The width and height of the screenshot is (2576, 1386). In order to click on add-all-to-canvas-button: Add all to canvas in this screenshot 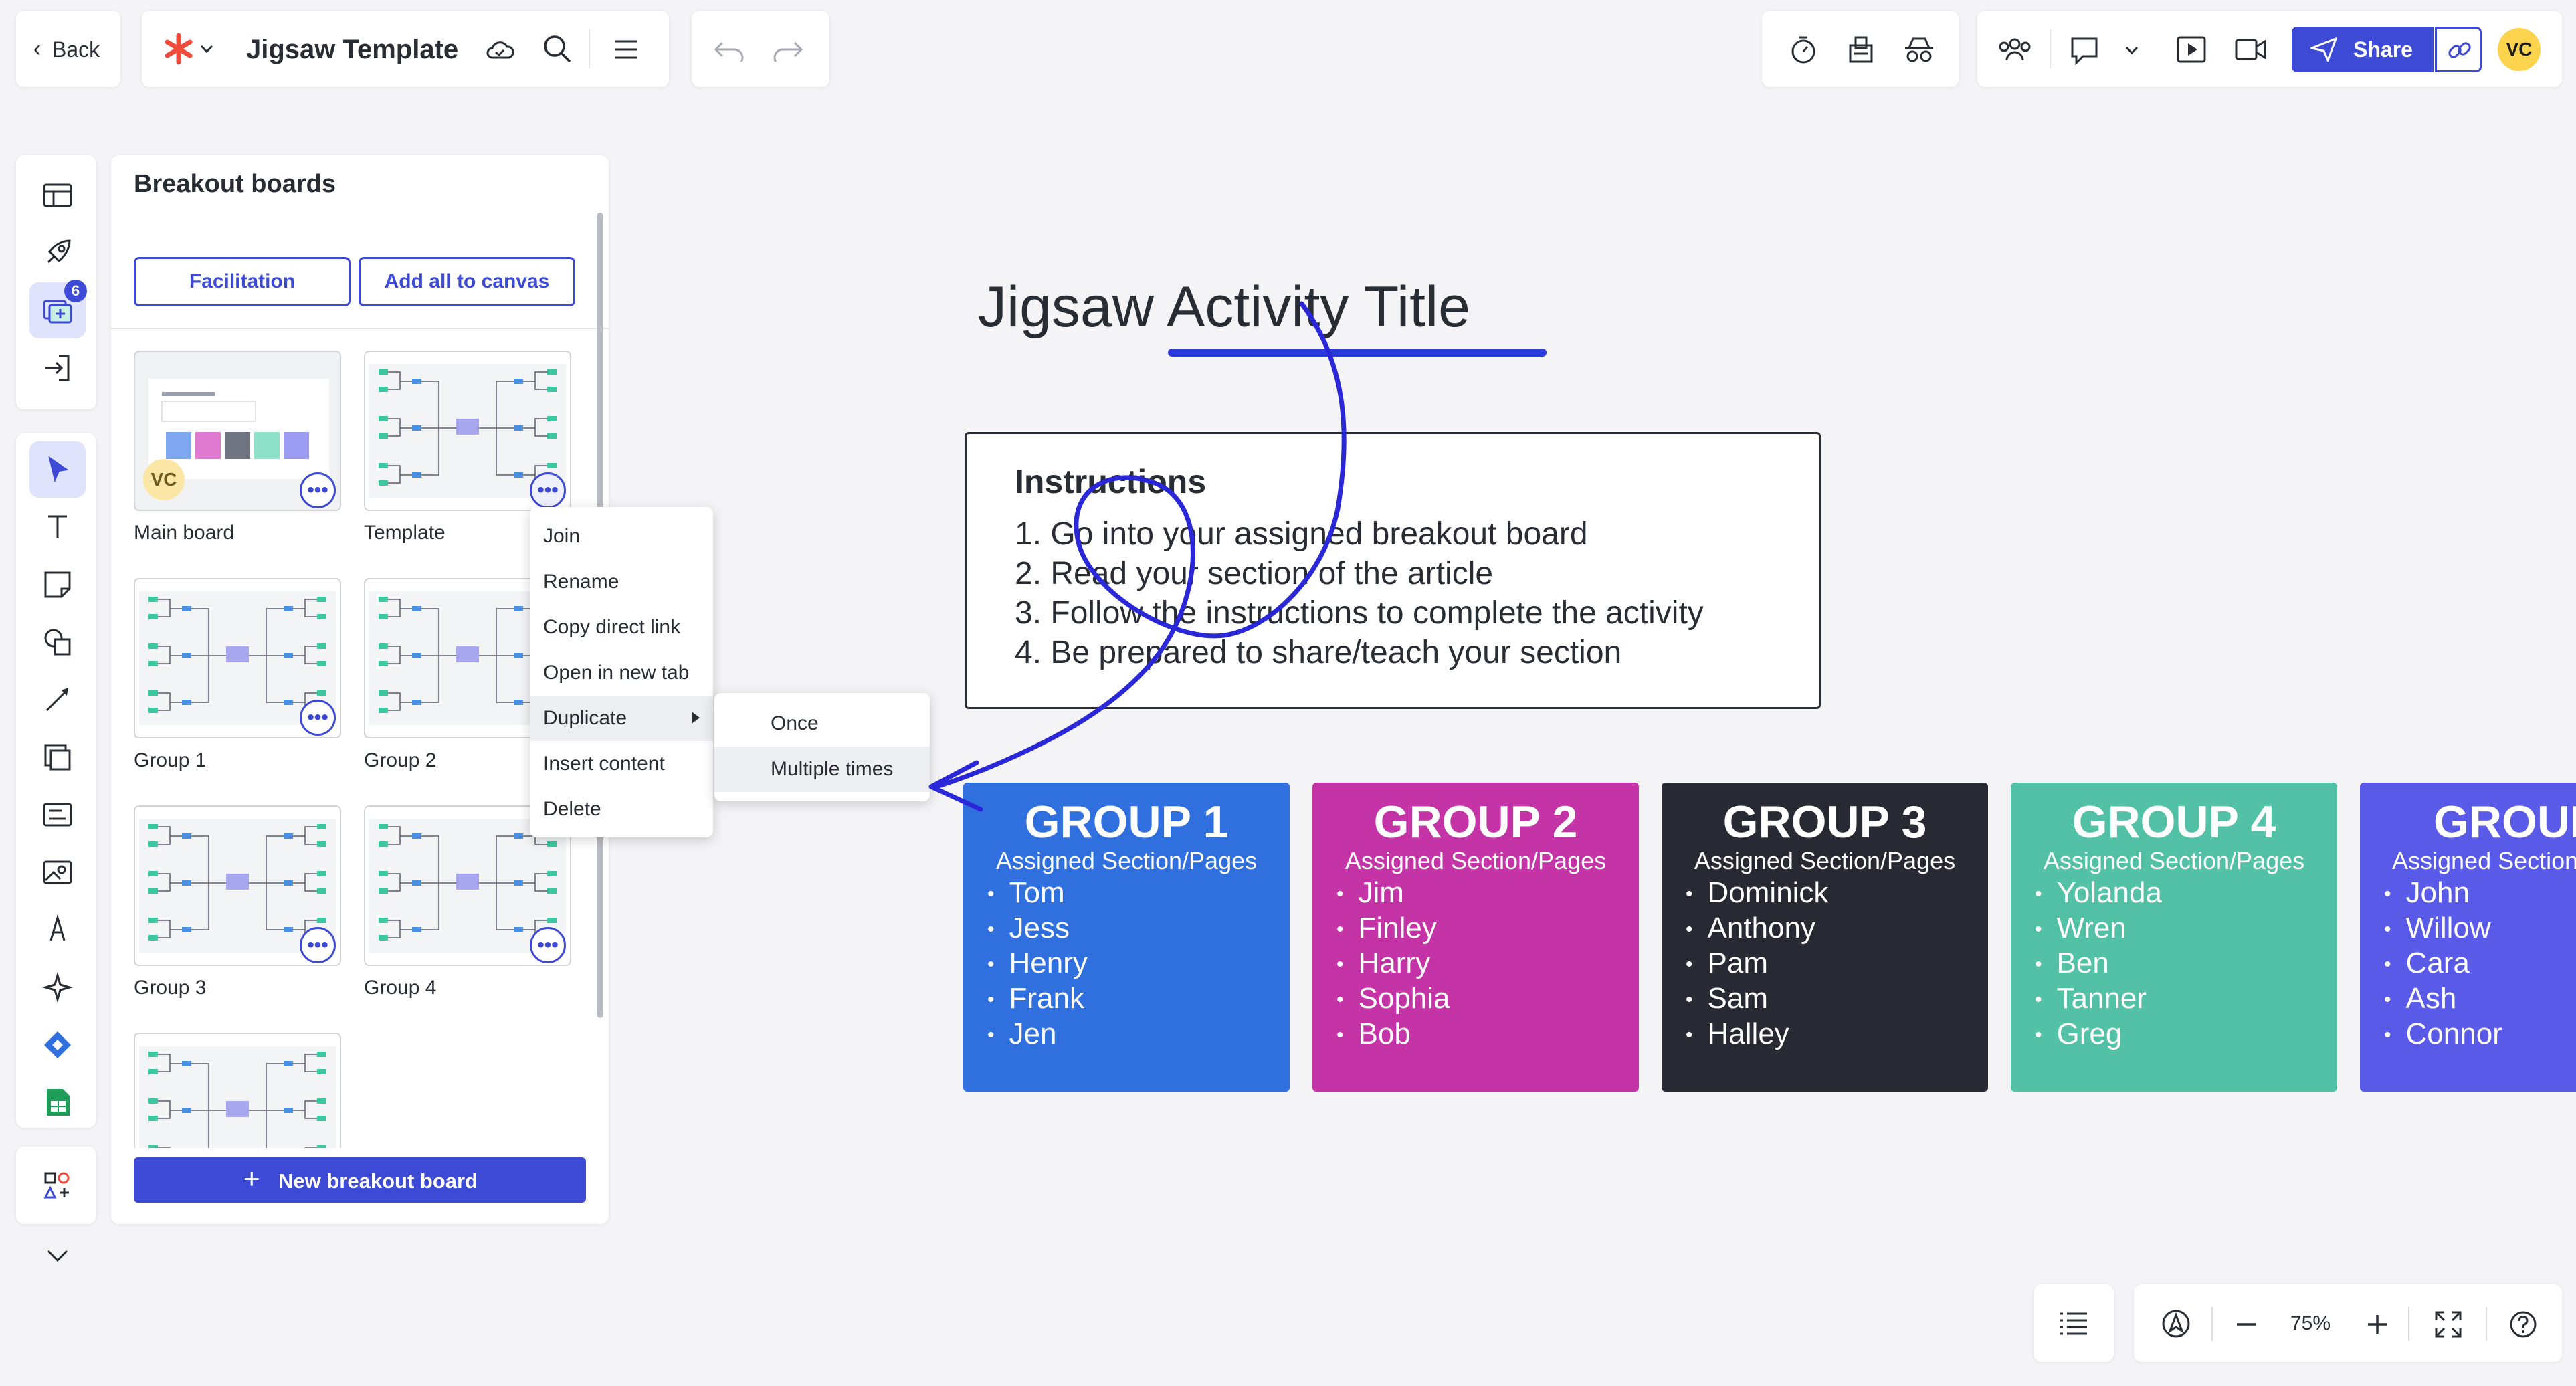, I will do `click(467, 282)`.